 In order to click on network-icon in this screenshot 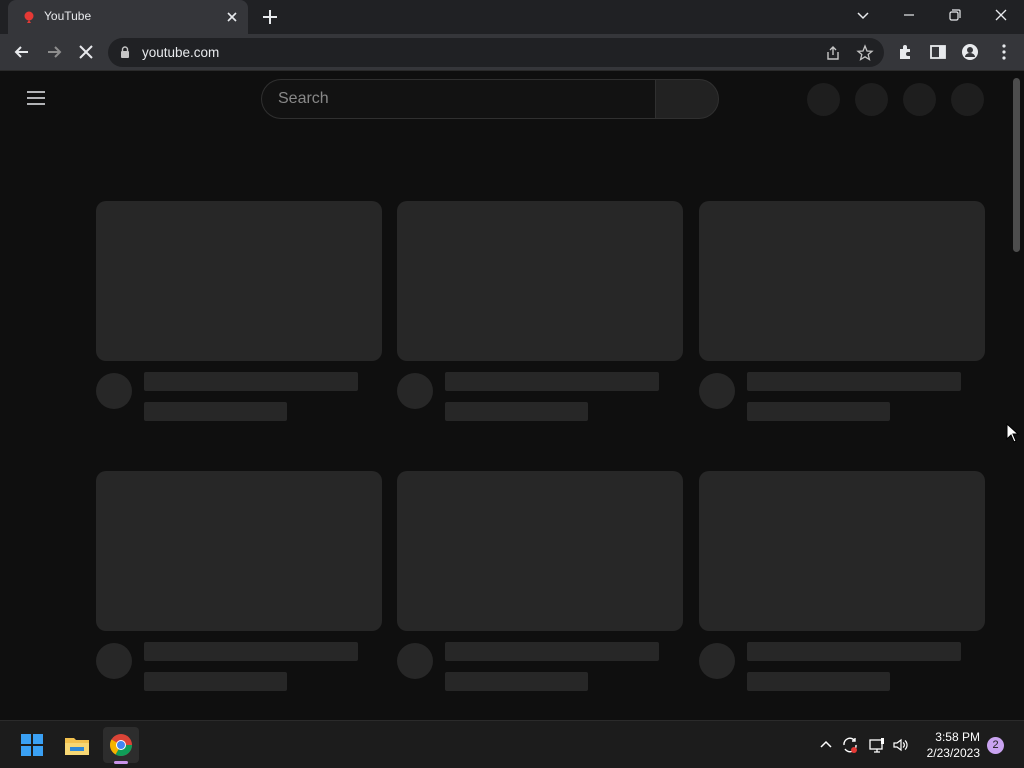, I will do `click(877, 745)`.